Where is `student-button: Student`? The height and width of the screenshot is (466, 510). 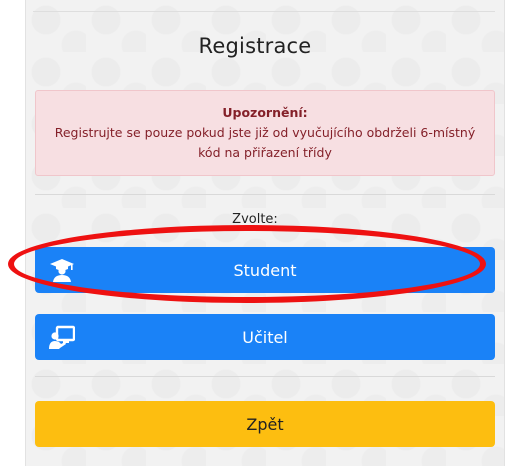 student-button: Student is located at coordinates (265, 270).